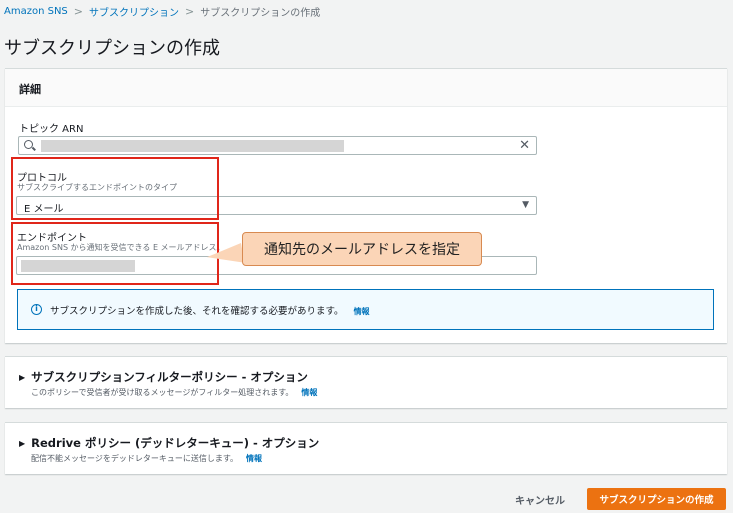 The image size is (733, 513). I want to click on redrive-policy-description-row: 配信不能メッセージをデッドレターキューに送信します。 情報, so click(146, 458).